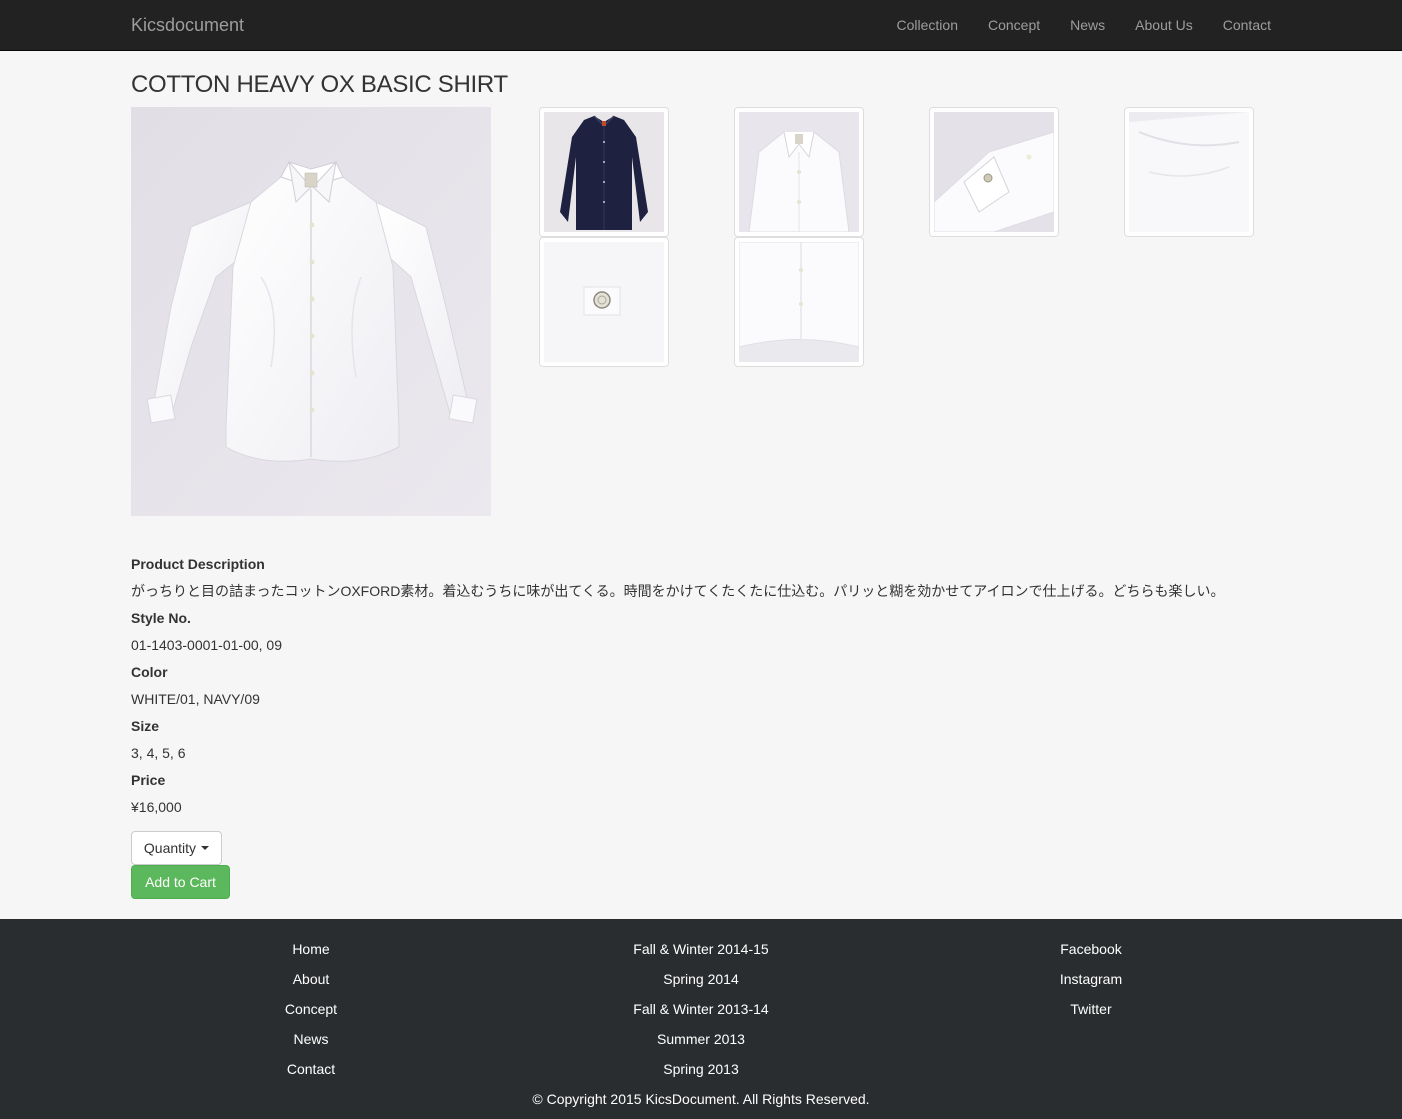 The image size is (1402, 1119). What do you see at coordinates (1014, 25) in the screenshot?
I see `nav-concept: Concept` at bounding box center [1014, 25].